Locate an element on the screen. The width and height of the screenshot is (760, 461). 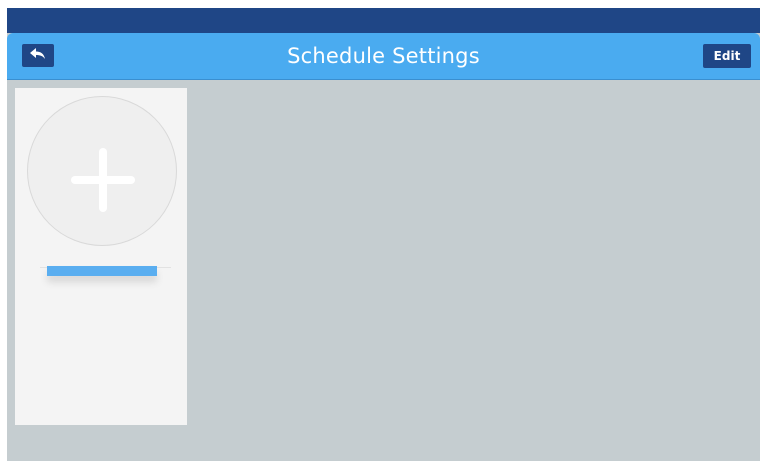
back-arrow-icon is located at coordinates (38, 55).